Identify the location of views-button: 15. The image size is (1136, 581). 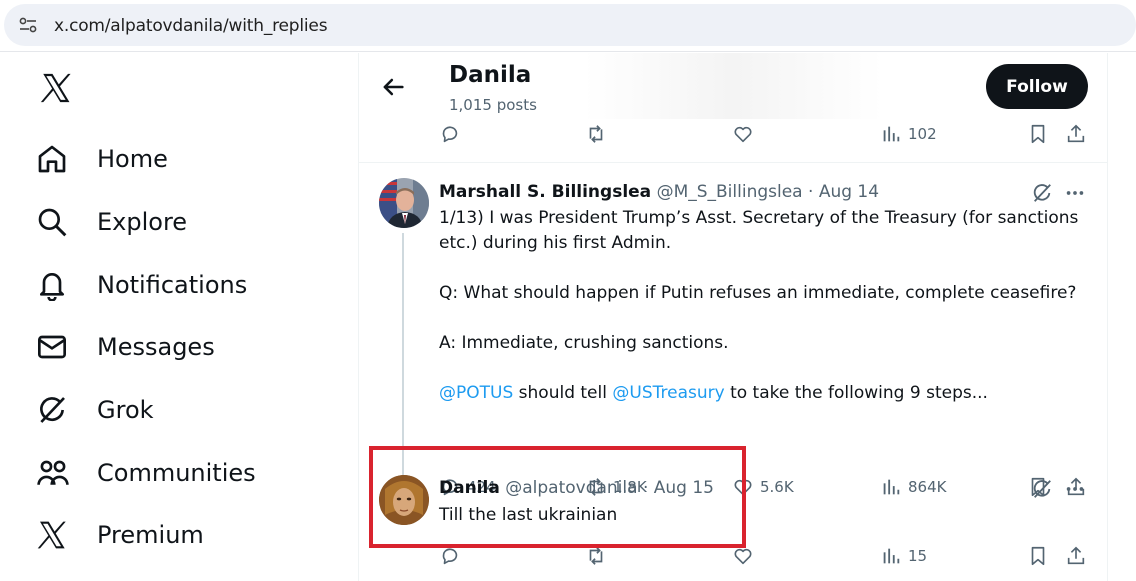
(903, 556).